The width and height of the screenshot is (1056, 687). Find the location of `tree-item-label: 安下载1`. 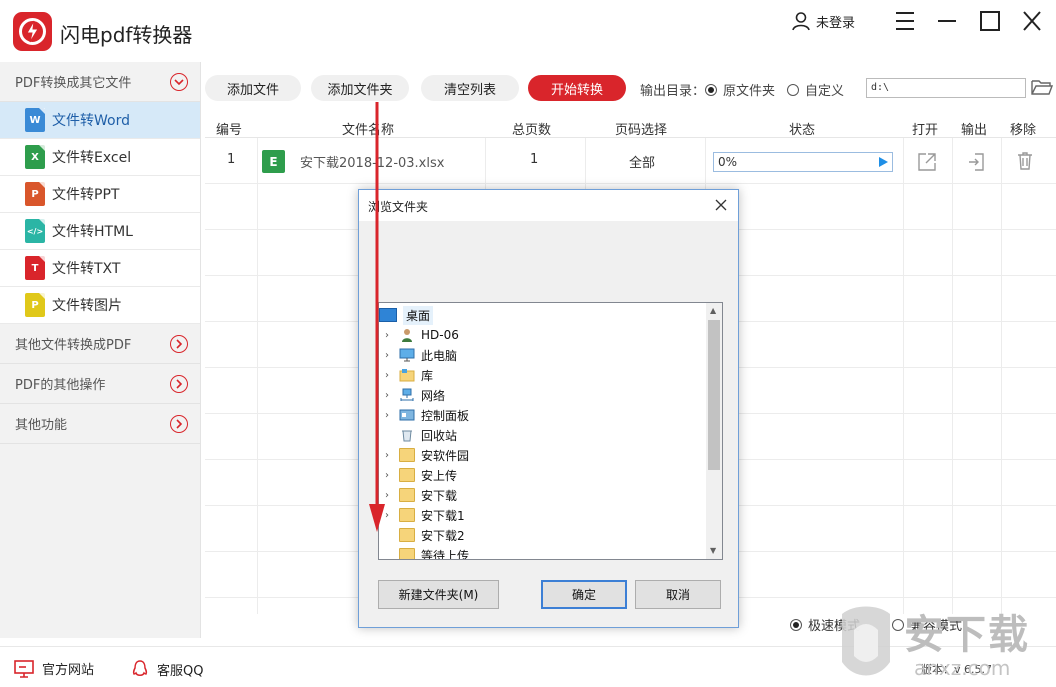

tree-item-label: 安下载1 is located at coordinates (443, 515).